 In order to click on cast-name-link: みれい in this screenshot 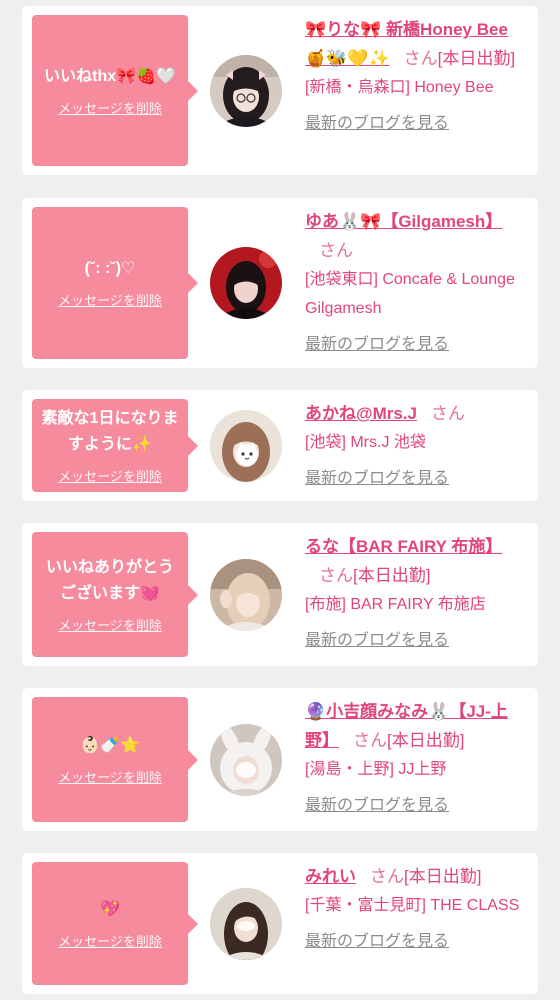, I will do `click(330, 876)`.